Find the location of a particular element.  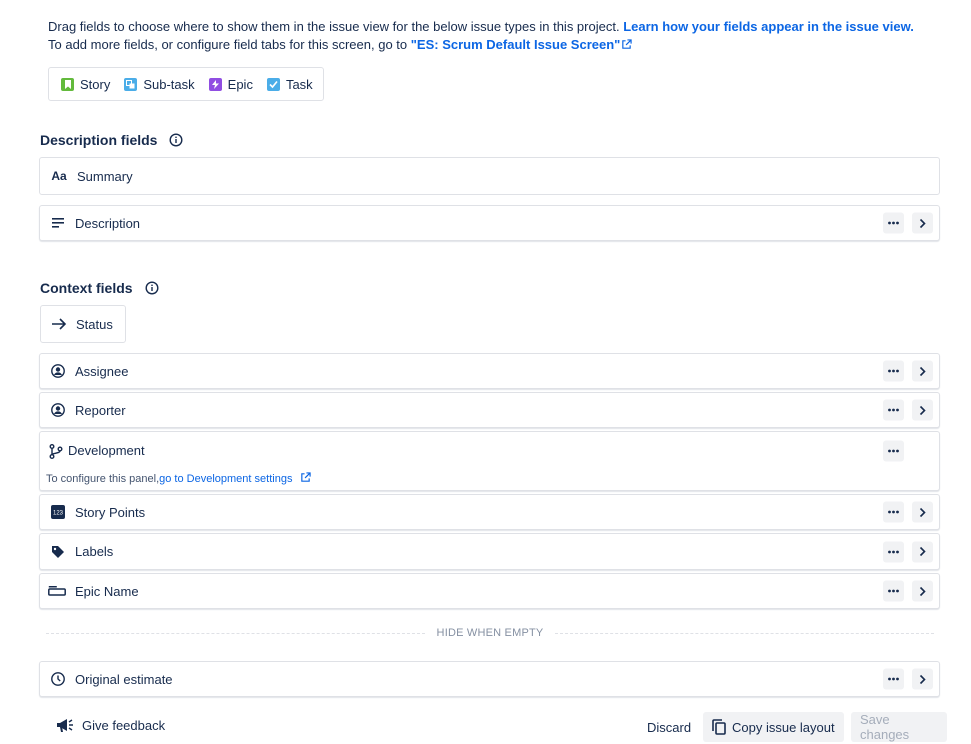

development-note-text: To configure this panel, is located at coordinates (103, 479).